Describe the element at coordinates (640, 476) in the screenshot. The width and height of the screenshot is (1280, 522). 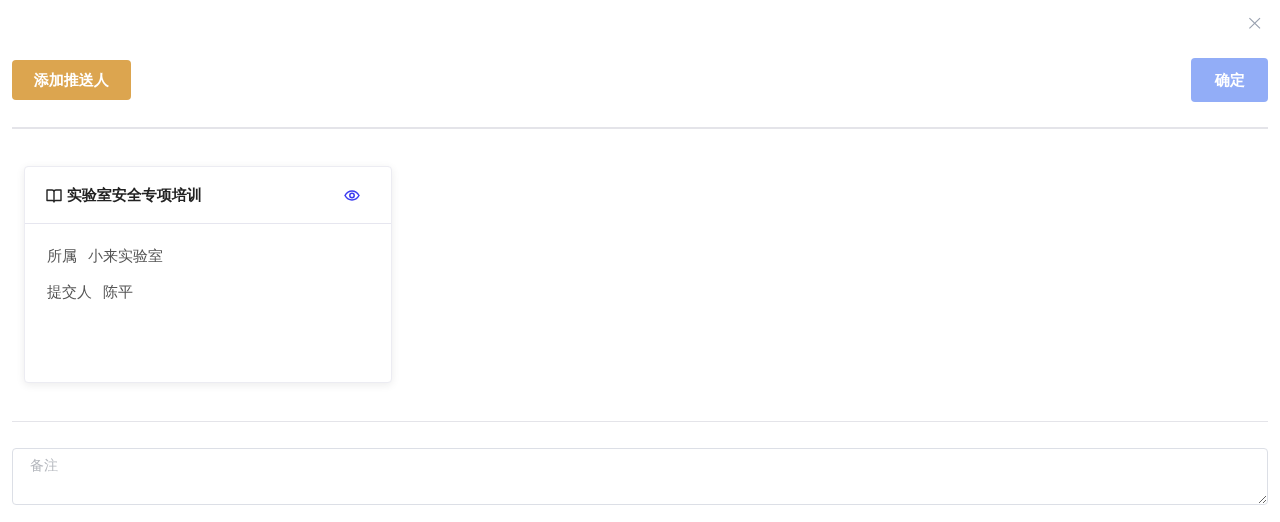
I see `remark-field: 备注` at that location.